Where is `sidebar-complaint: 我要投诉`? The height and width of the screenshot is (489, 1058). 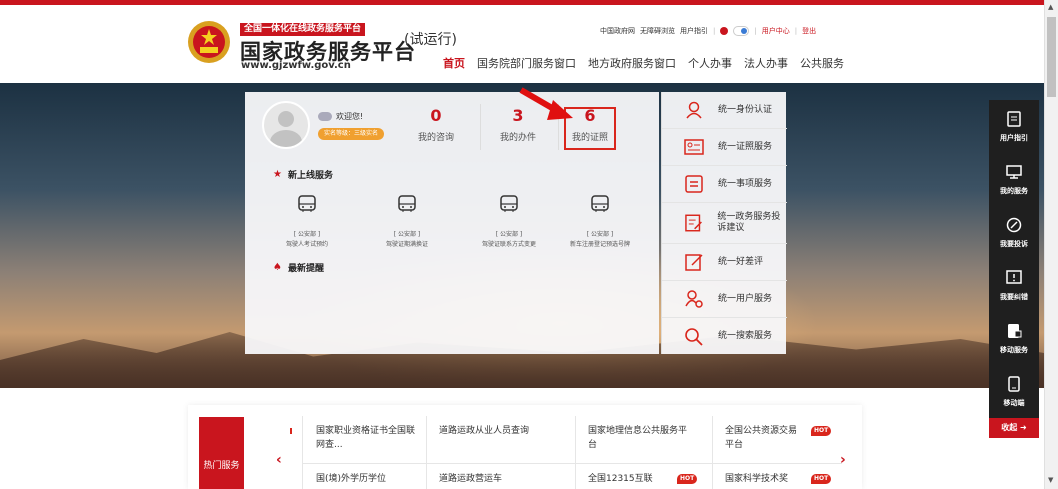
sidebar-complaint: 我要投诉 is located at coordinates (1014, 232).